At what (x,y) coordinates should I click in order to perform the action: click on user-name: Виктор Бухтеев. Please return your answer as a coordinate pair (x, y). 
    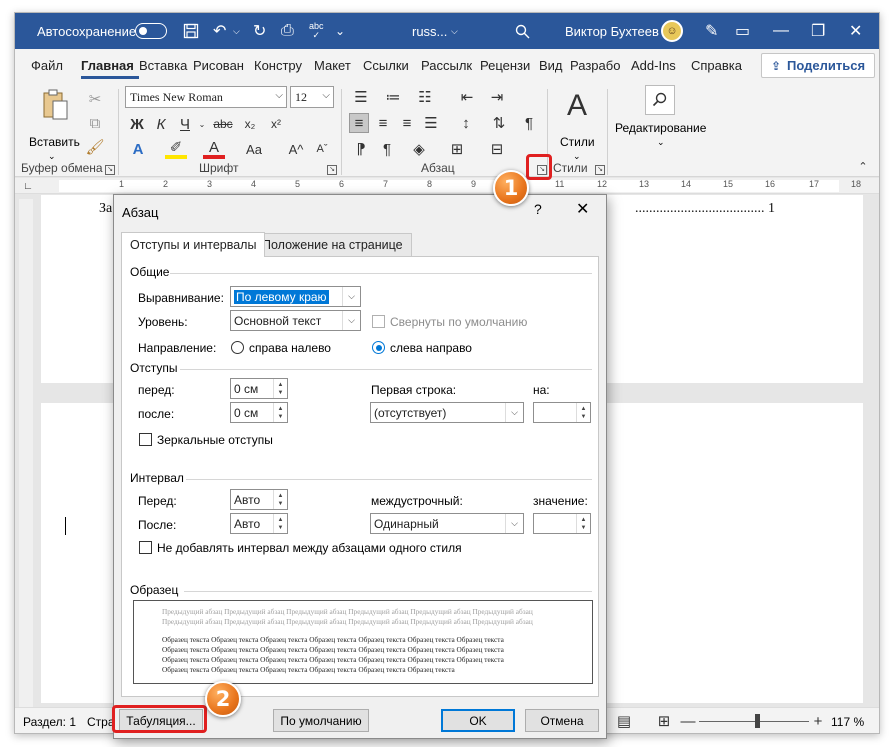
    Looking at the image, I should click on (612, 31).